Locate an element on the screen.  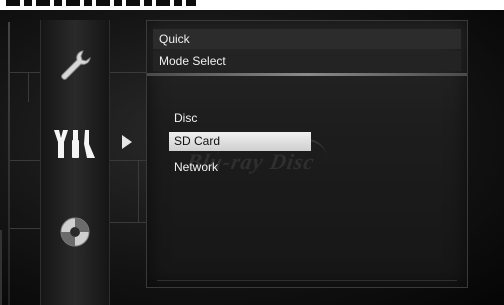
menu-item-disc: Disc is located at coordinates (240, 118).